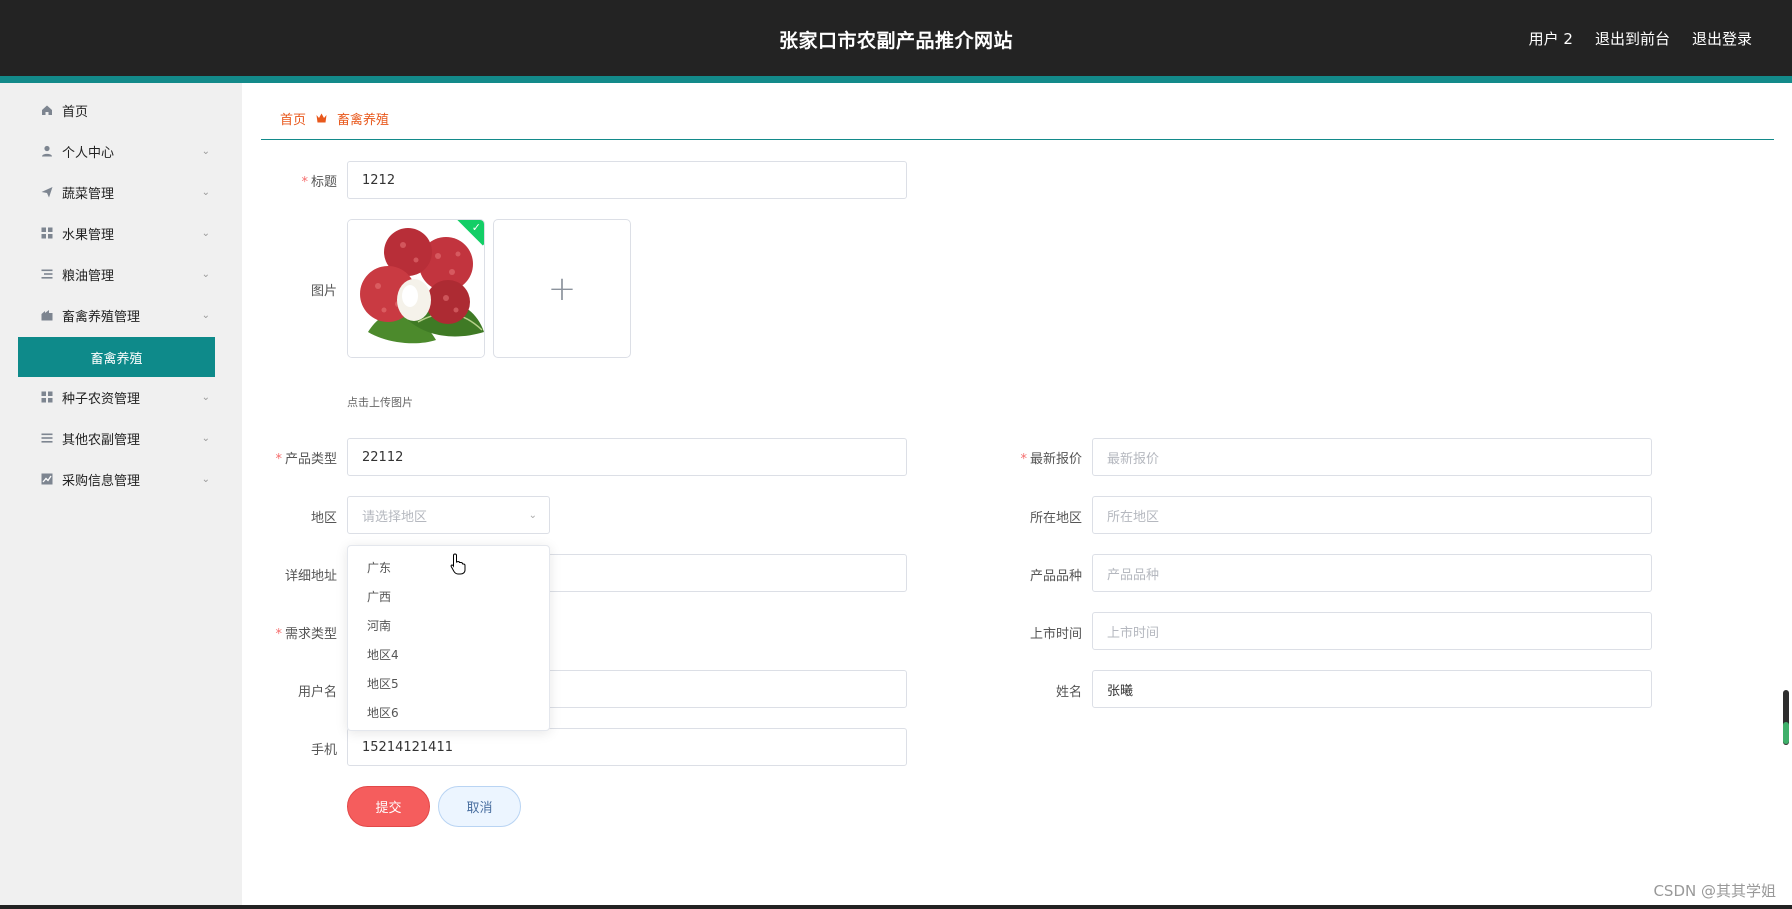 This screenshot has height=909, width=1792. What do you see at coordinates (47, 192) in the screenshot?
I see `send-icon` at bounding box center [47, 192].